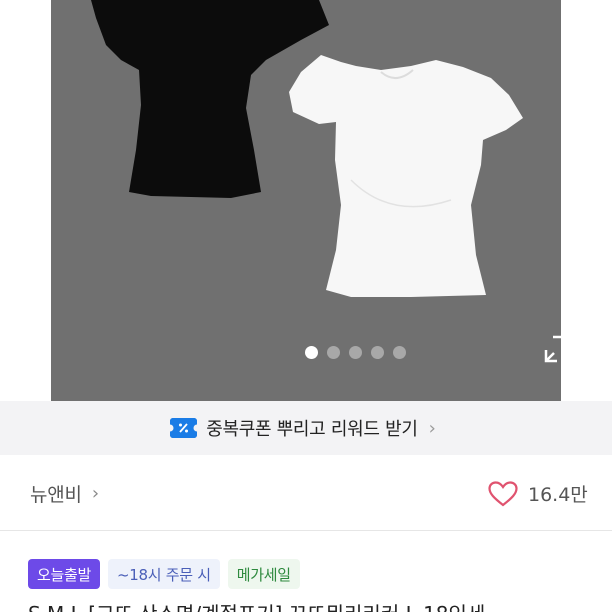  I want to click on today-shipping-badge: 오늘출발, so click(64, 574).